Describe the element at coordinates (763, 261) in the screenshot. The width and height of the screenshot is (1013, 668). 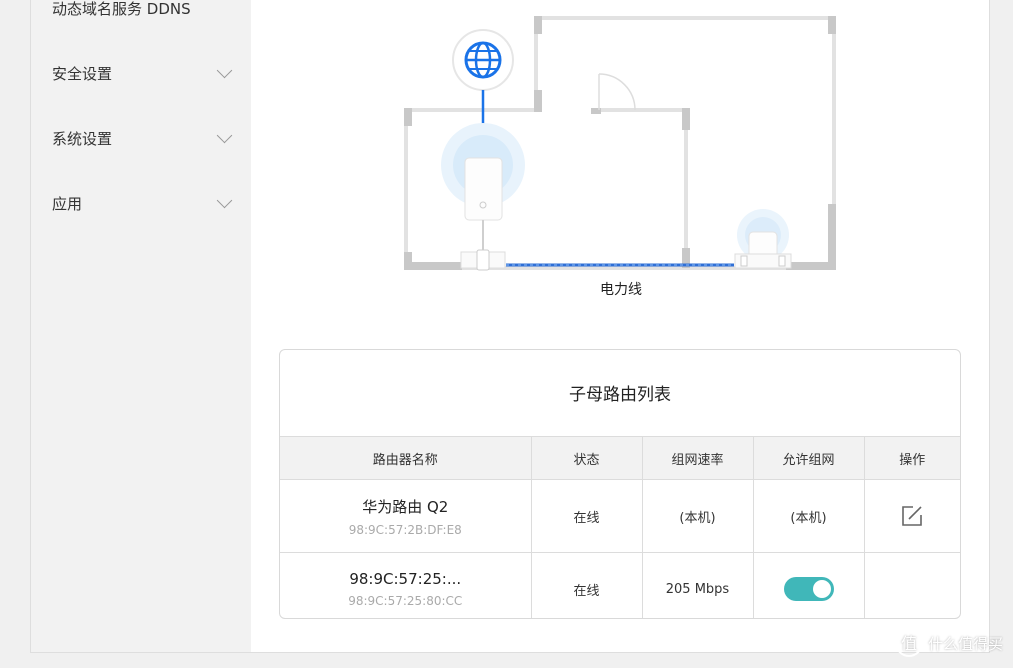
I see `satellite-outlet-icon` at that location.